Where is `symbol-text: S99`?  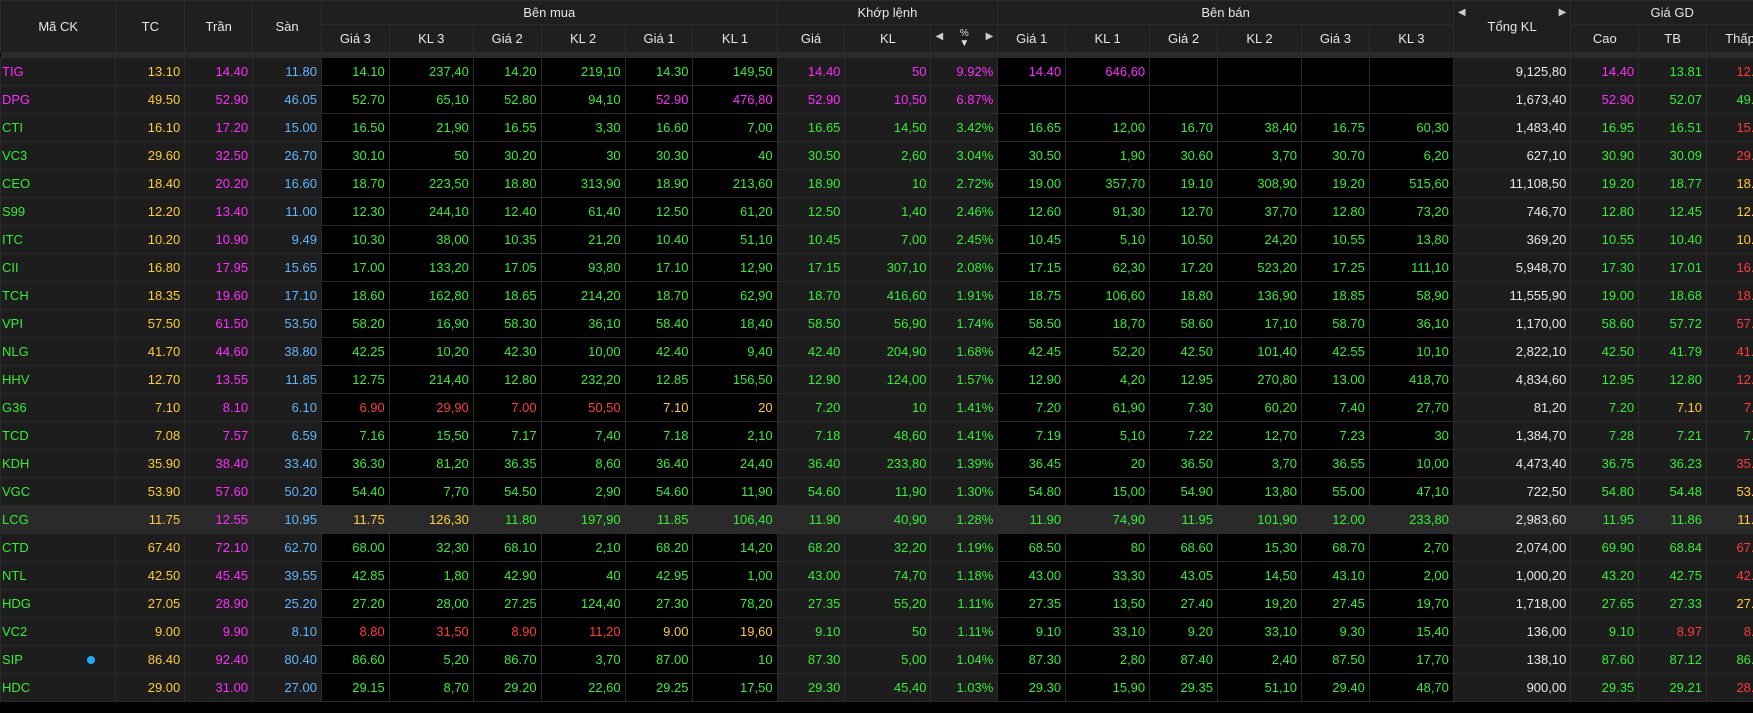 symbol-text: S99 is located at coordinates (13, 211).